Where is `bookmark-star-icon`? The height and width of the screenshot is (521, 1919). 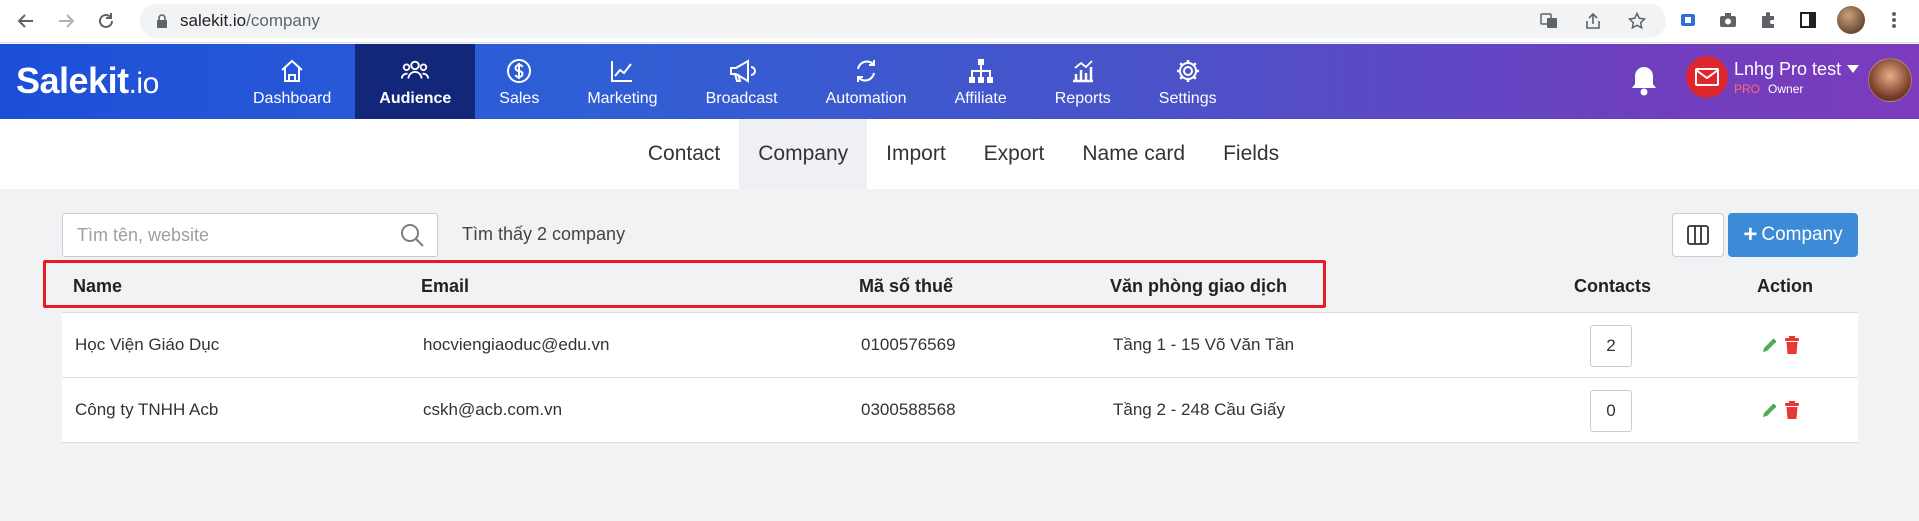
bookmark-star-icon is located at coordinates (1637, 21).